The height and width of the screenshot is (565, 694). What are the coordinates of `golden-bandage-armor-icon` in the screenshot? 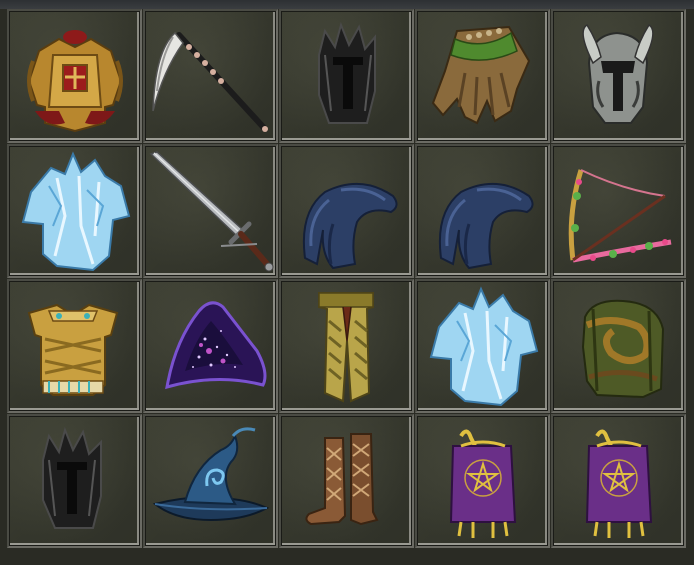 It's located at (73, 349).